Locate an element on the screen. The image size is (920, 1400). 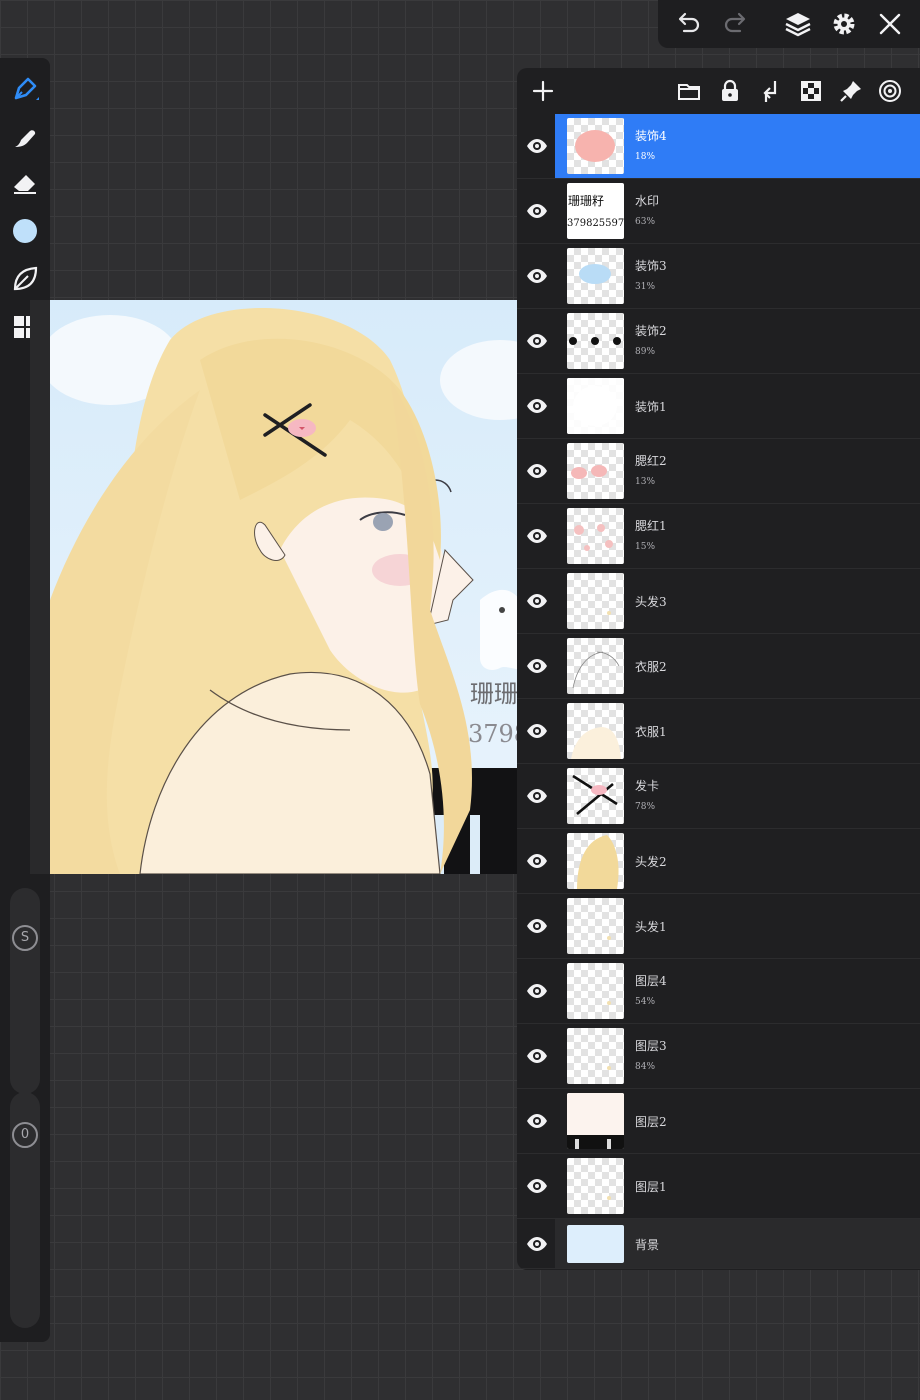
pin-icon is located at coordinates (851, 91).